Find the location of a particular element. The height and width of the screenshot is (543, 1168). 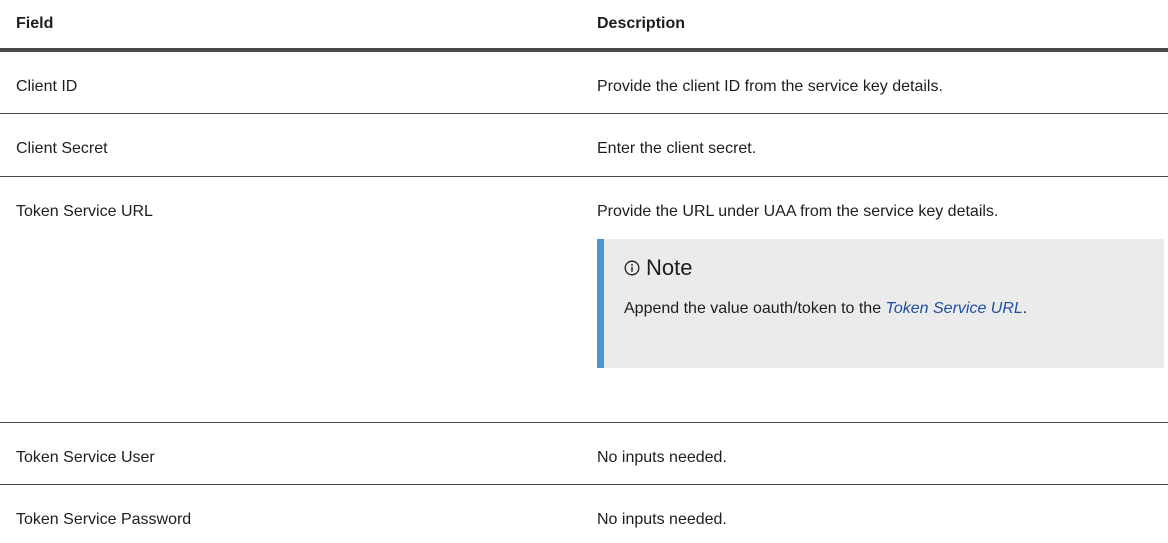

table-header-row: Field Description is located at coordinates (584, 26).